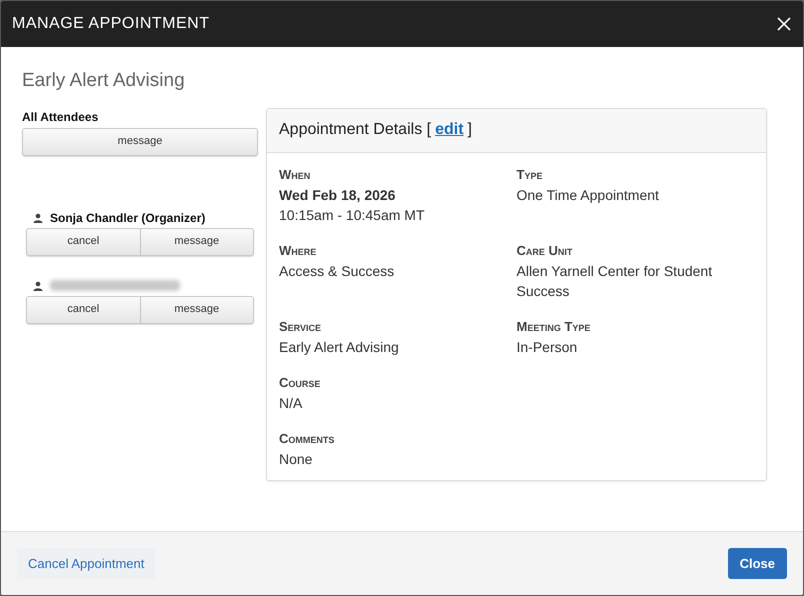  What do you see at coordinates (111, 24) in the screenshot?
I see `window-title: MANAGE APPOINTMENT` at bounding box center [111, 24].